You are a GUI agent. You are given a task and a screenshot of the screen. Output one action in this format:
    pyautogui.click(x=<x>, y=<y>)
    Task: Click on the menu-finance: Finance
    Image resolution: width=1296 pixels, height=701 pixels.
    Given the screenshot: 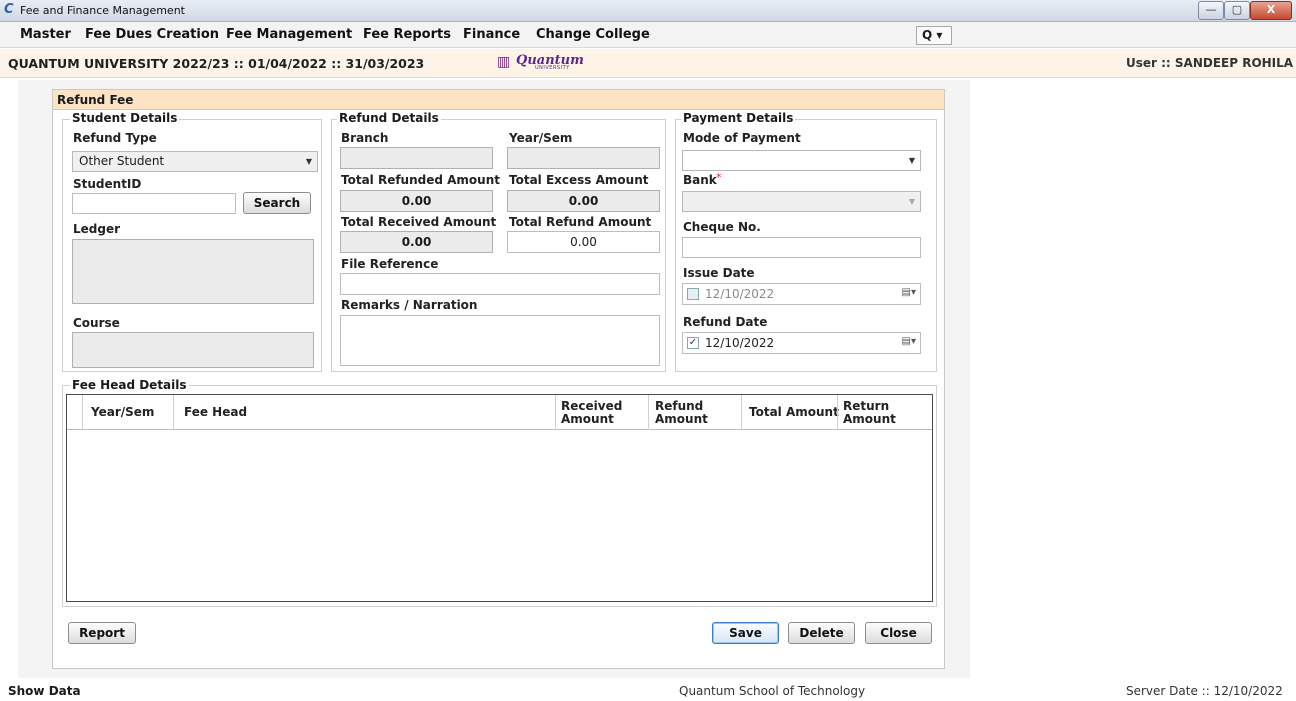 What is the action you would take?
    pyautogui.click(x=491, y=34)
    